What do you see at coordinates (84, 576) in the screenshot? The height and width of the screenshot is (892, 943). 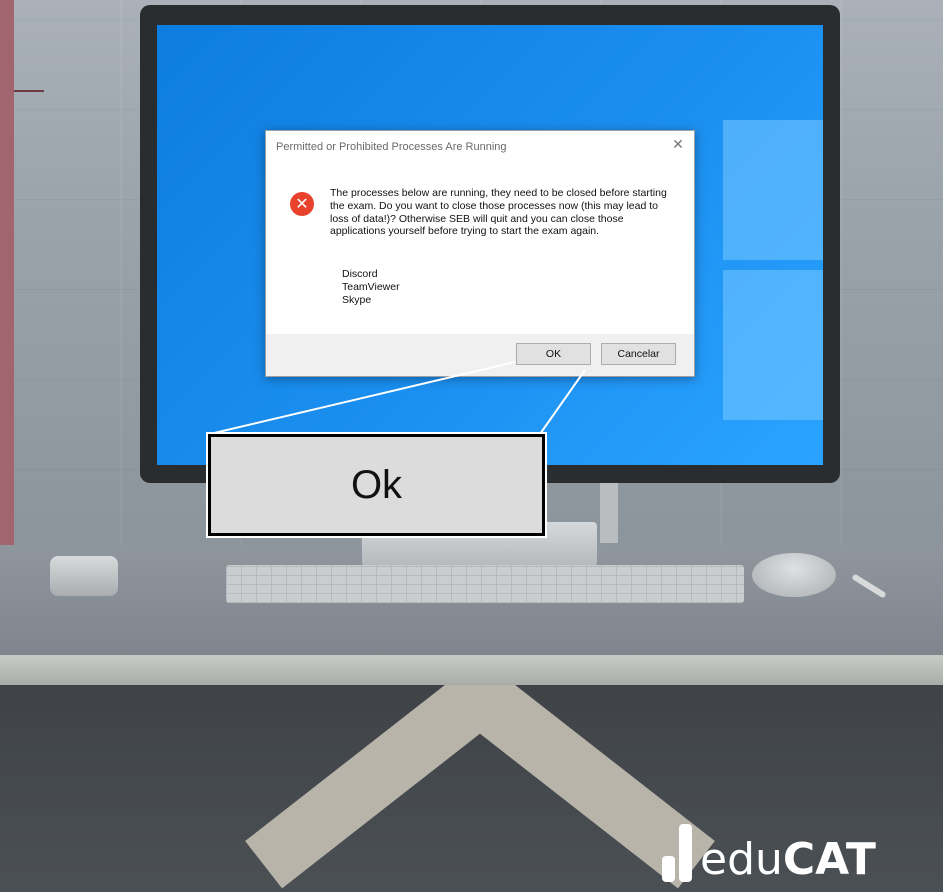 I see `speaker` at bounding box center [84, 576].